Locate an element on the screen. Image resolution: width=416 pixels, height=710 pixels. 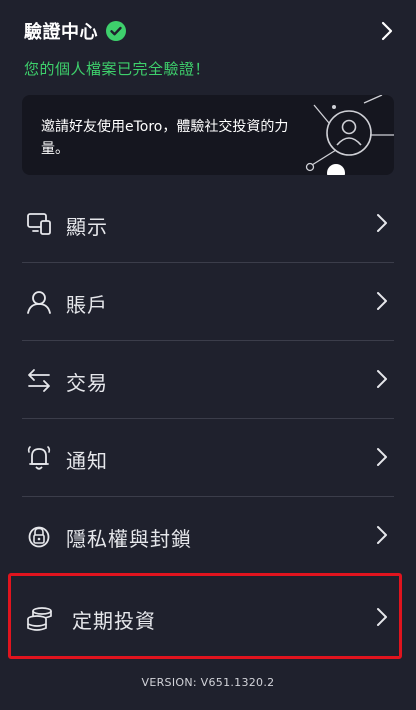
menu-label: 定期投資 is located at coordinates (114, 621).